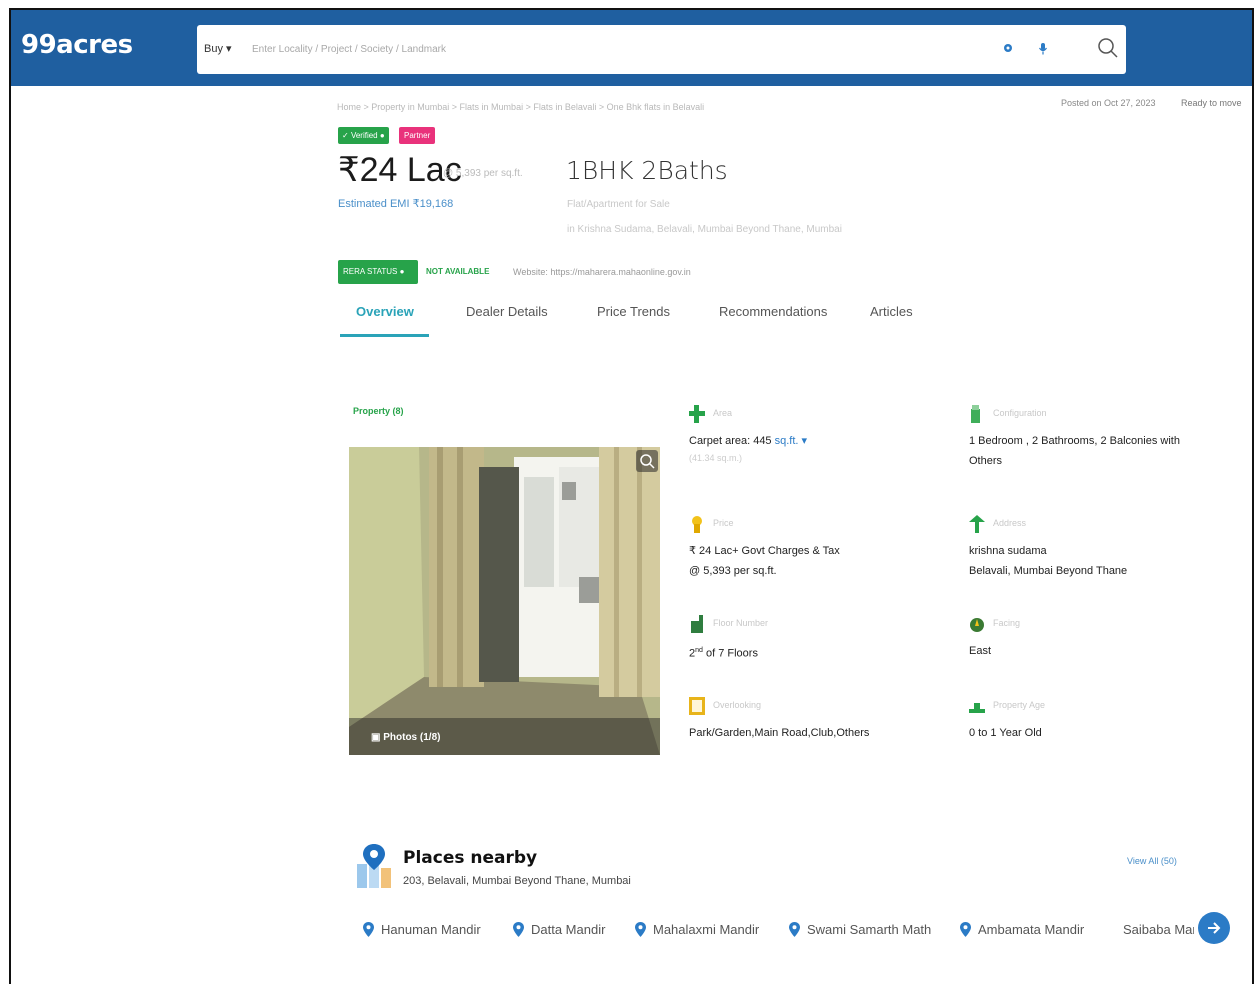 The width and height of the screenshot is (1256, 984). What do you see at coordinates (218, 48) in the screenshot?
I see `buy-dropdown: Buy ▾` at bounding box center [218, 48].